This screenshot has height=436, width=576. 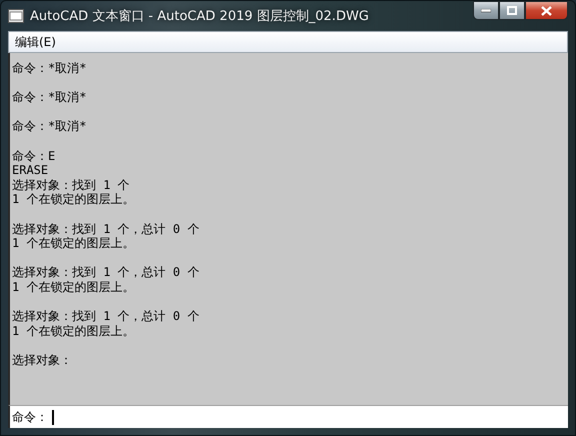 What do you see at coordinates (42, 360) in the screenshot?
I see `history-line: 选择对象：` at bounding box center [42, 360].